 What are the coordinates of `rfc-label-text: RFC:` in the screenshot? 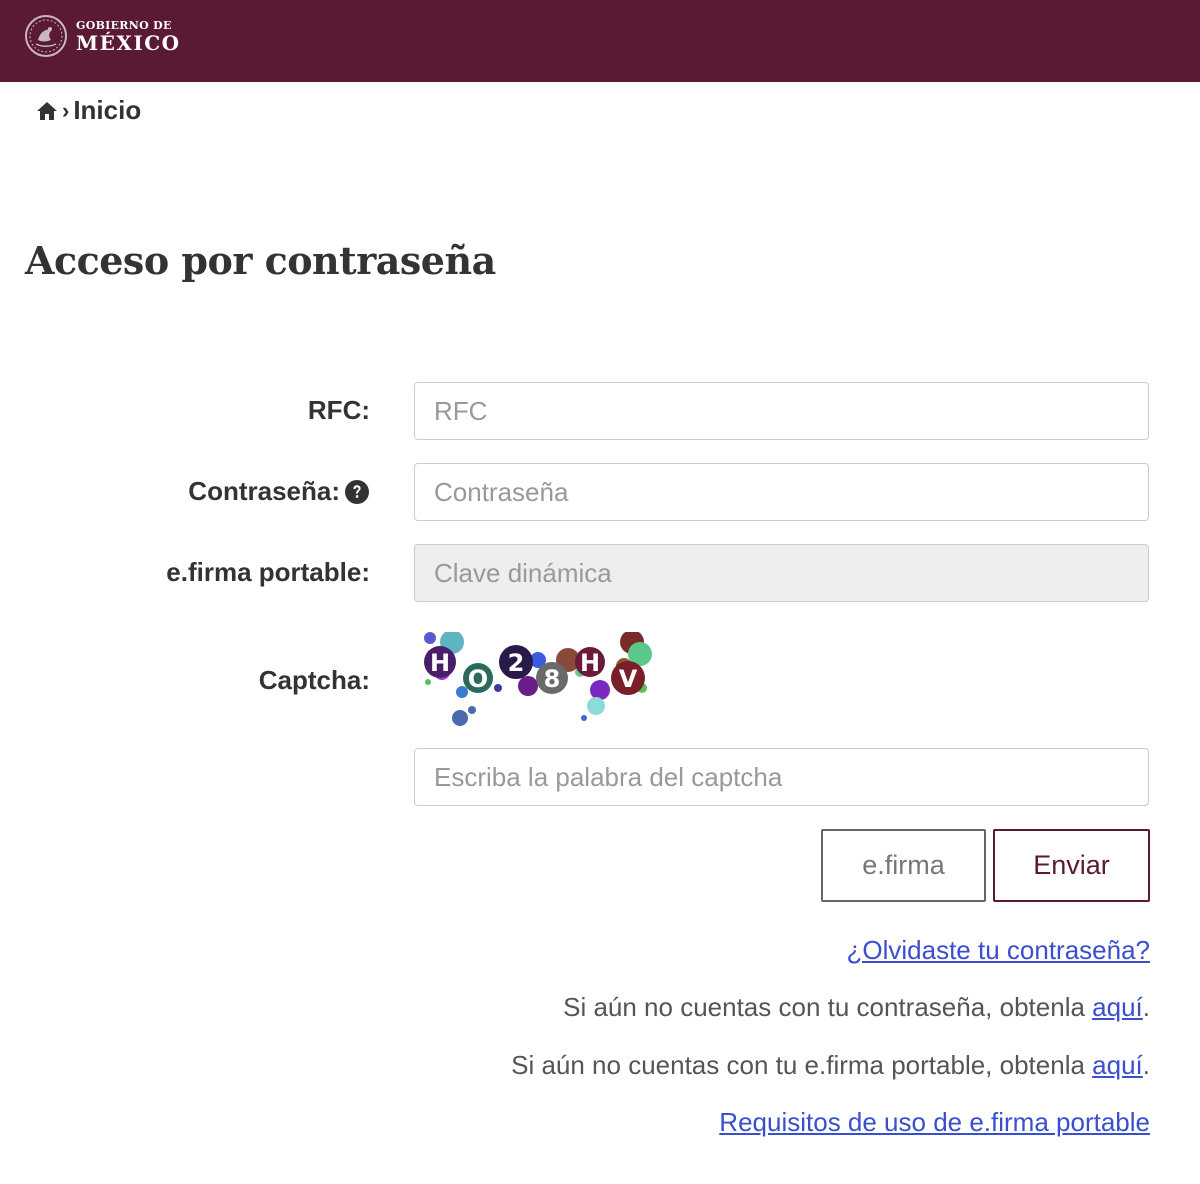 It's located at (338, 410).